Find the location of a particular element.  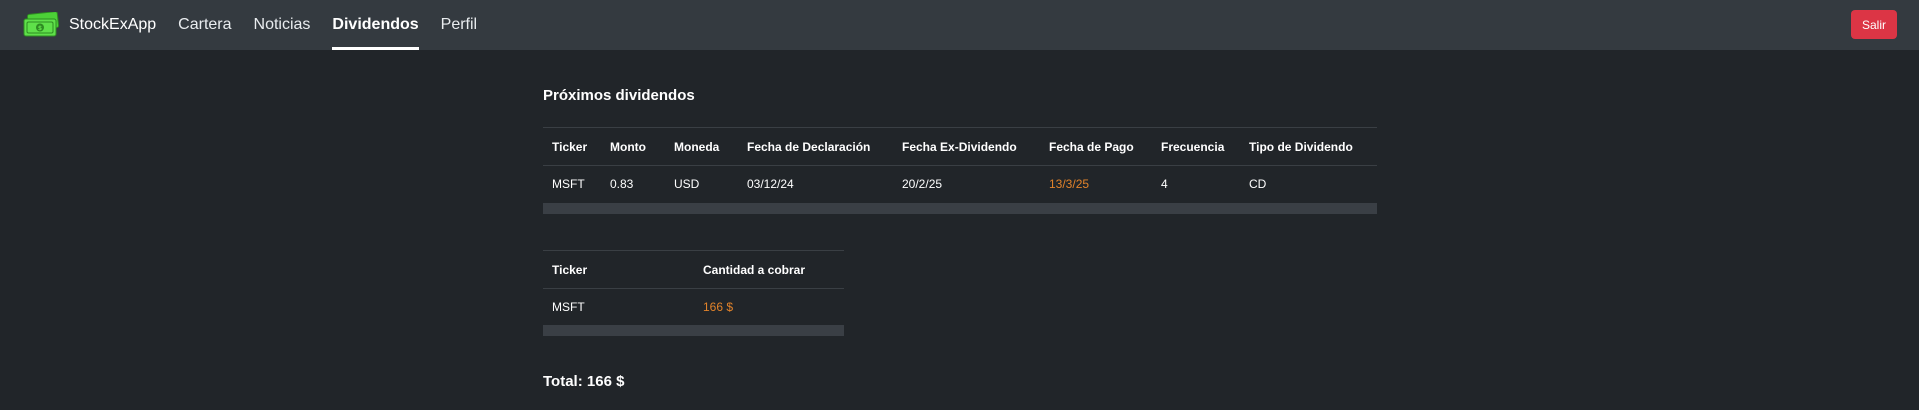

brand: $ StockExApp is located at coordinates (89, 25).